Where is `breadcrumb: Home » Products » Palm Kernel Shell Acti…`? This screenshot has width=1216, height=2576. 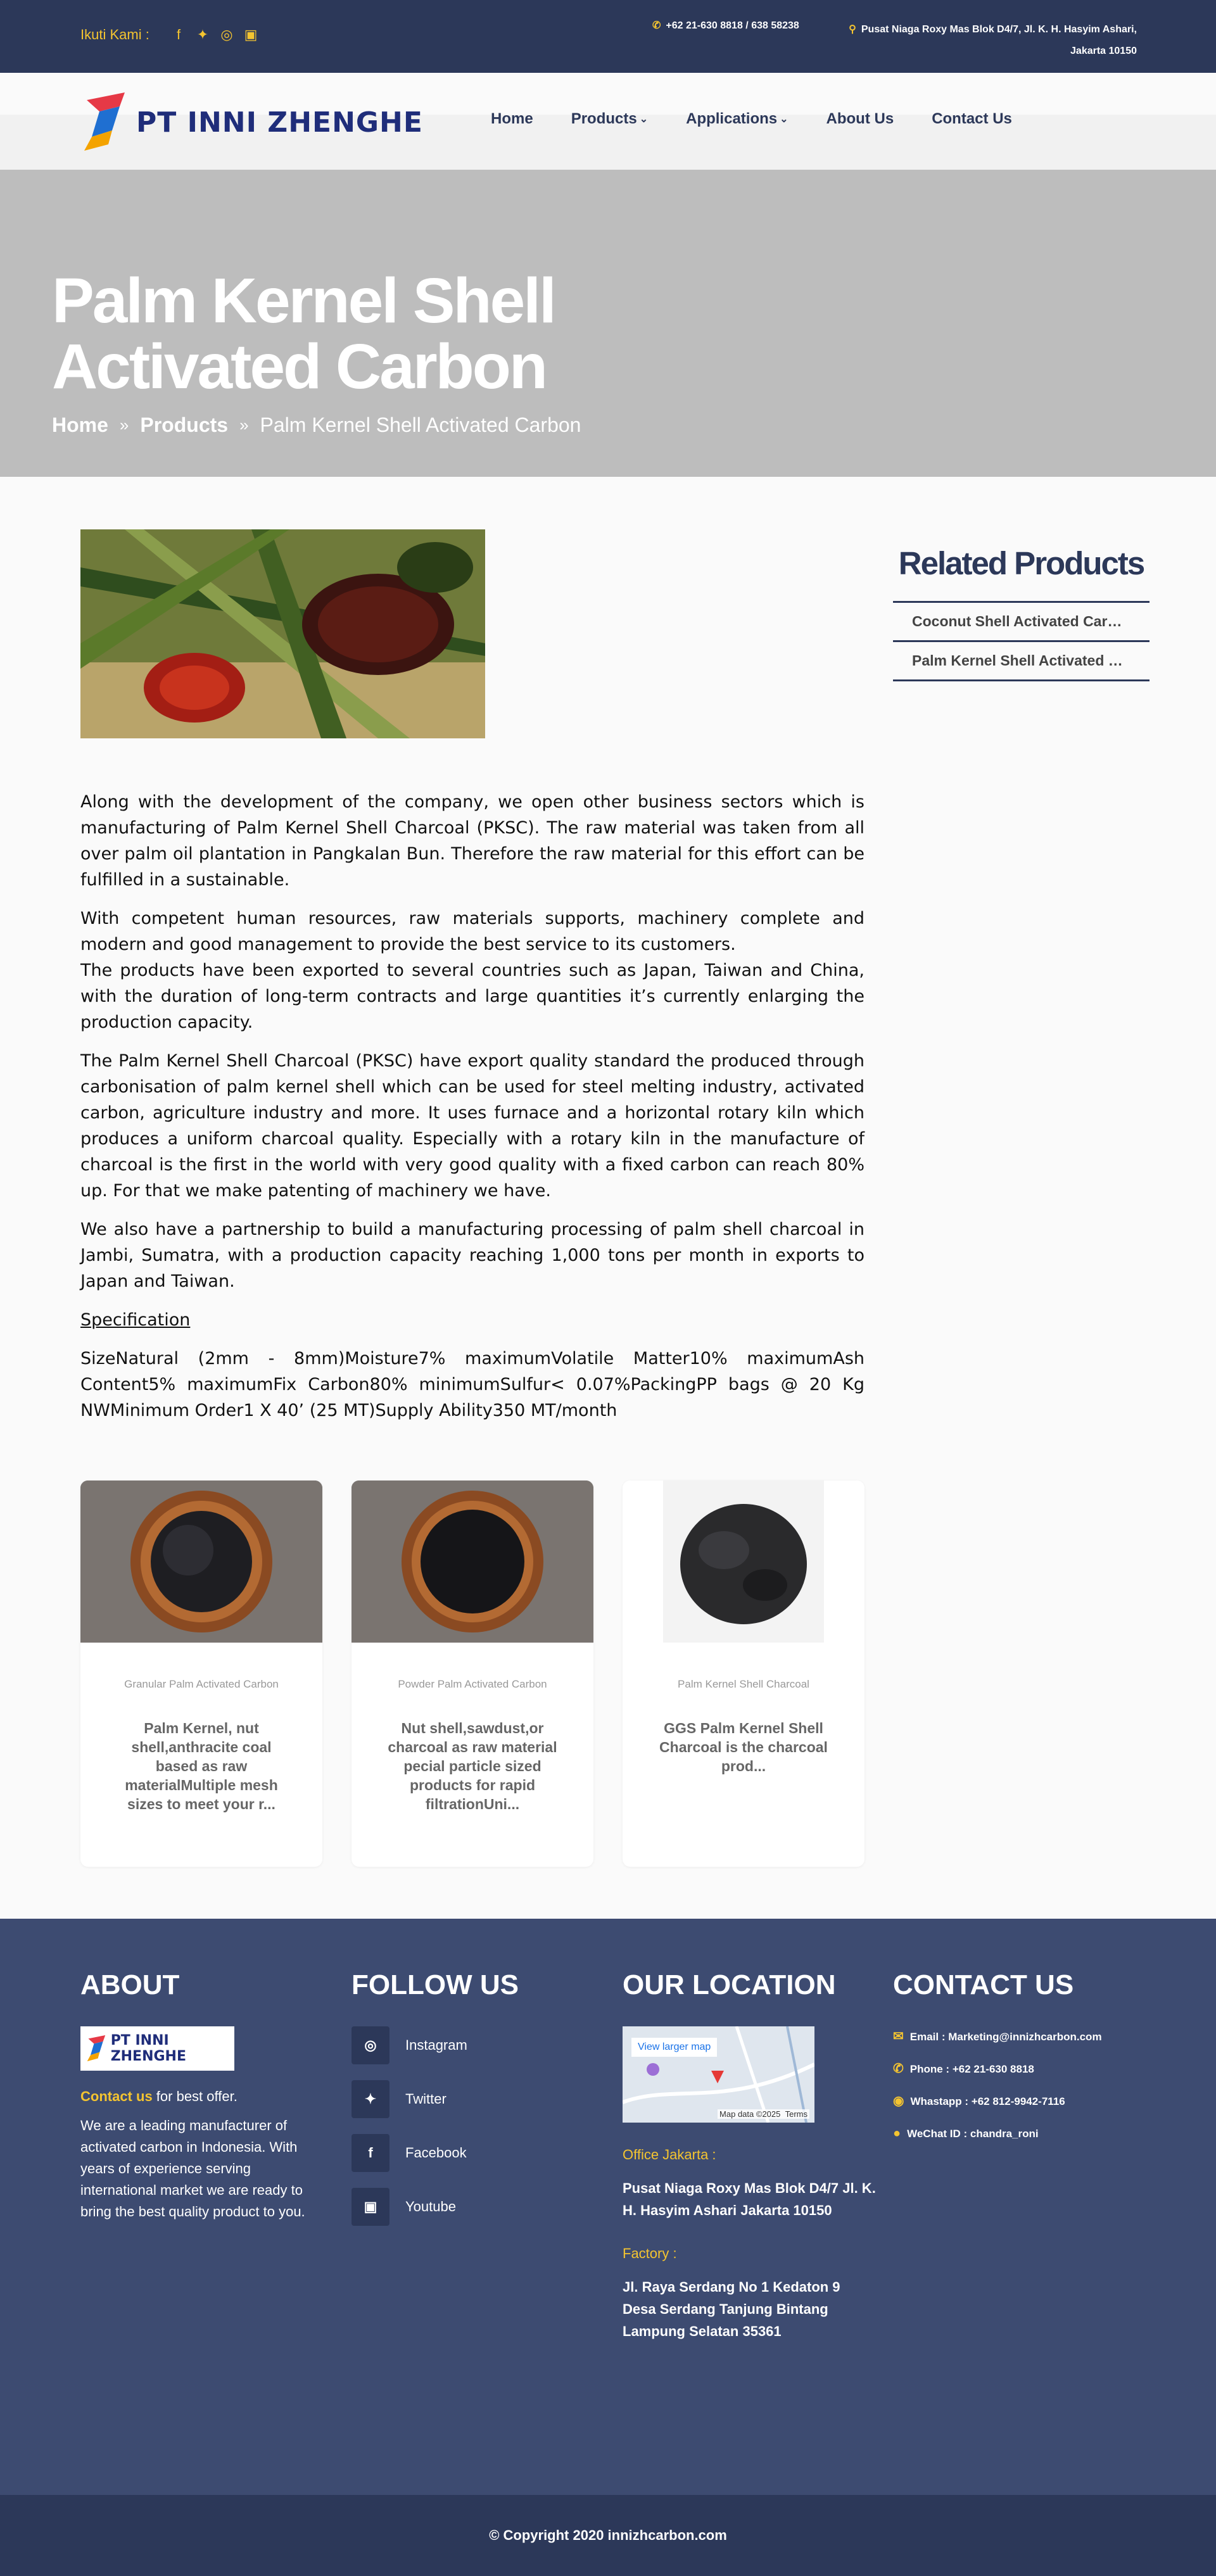 breadcrumb: Home » Products » Palm Kernel Shell Acti… is located at coordinates (316, 425).